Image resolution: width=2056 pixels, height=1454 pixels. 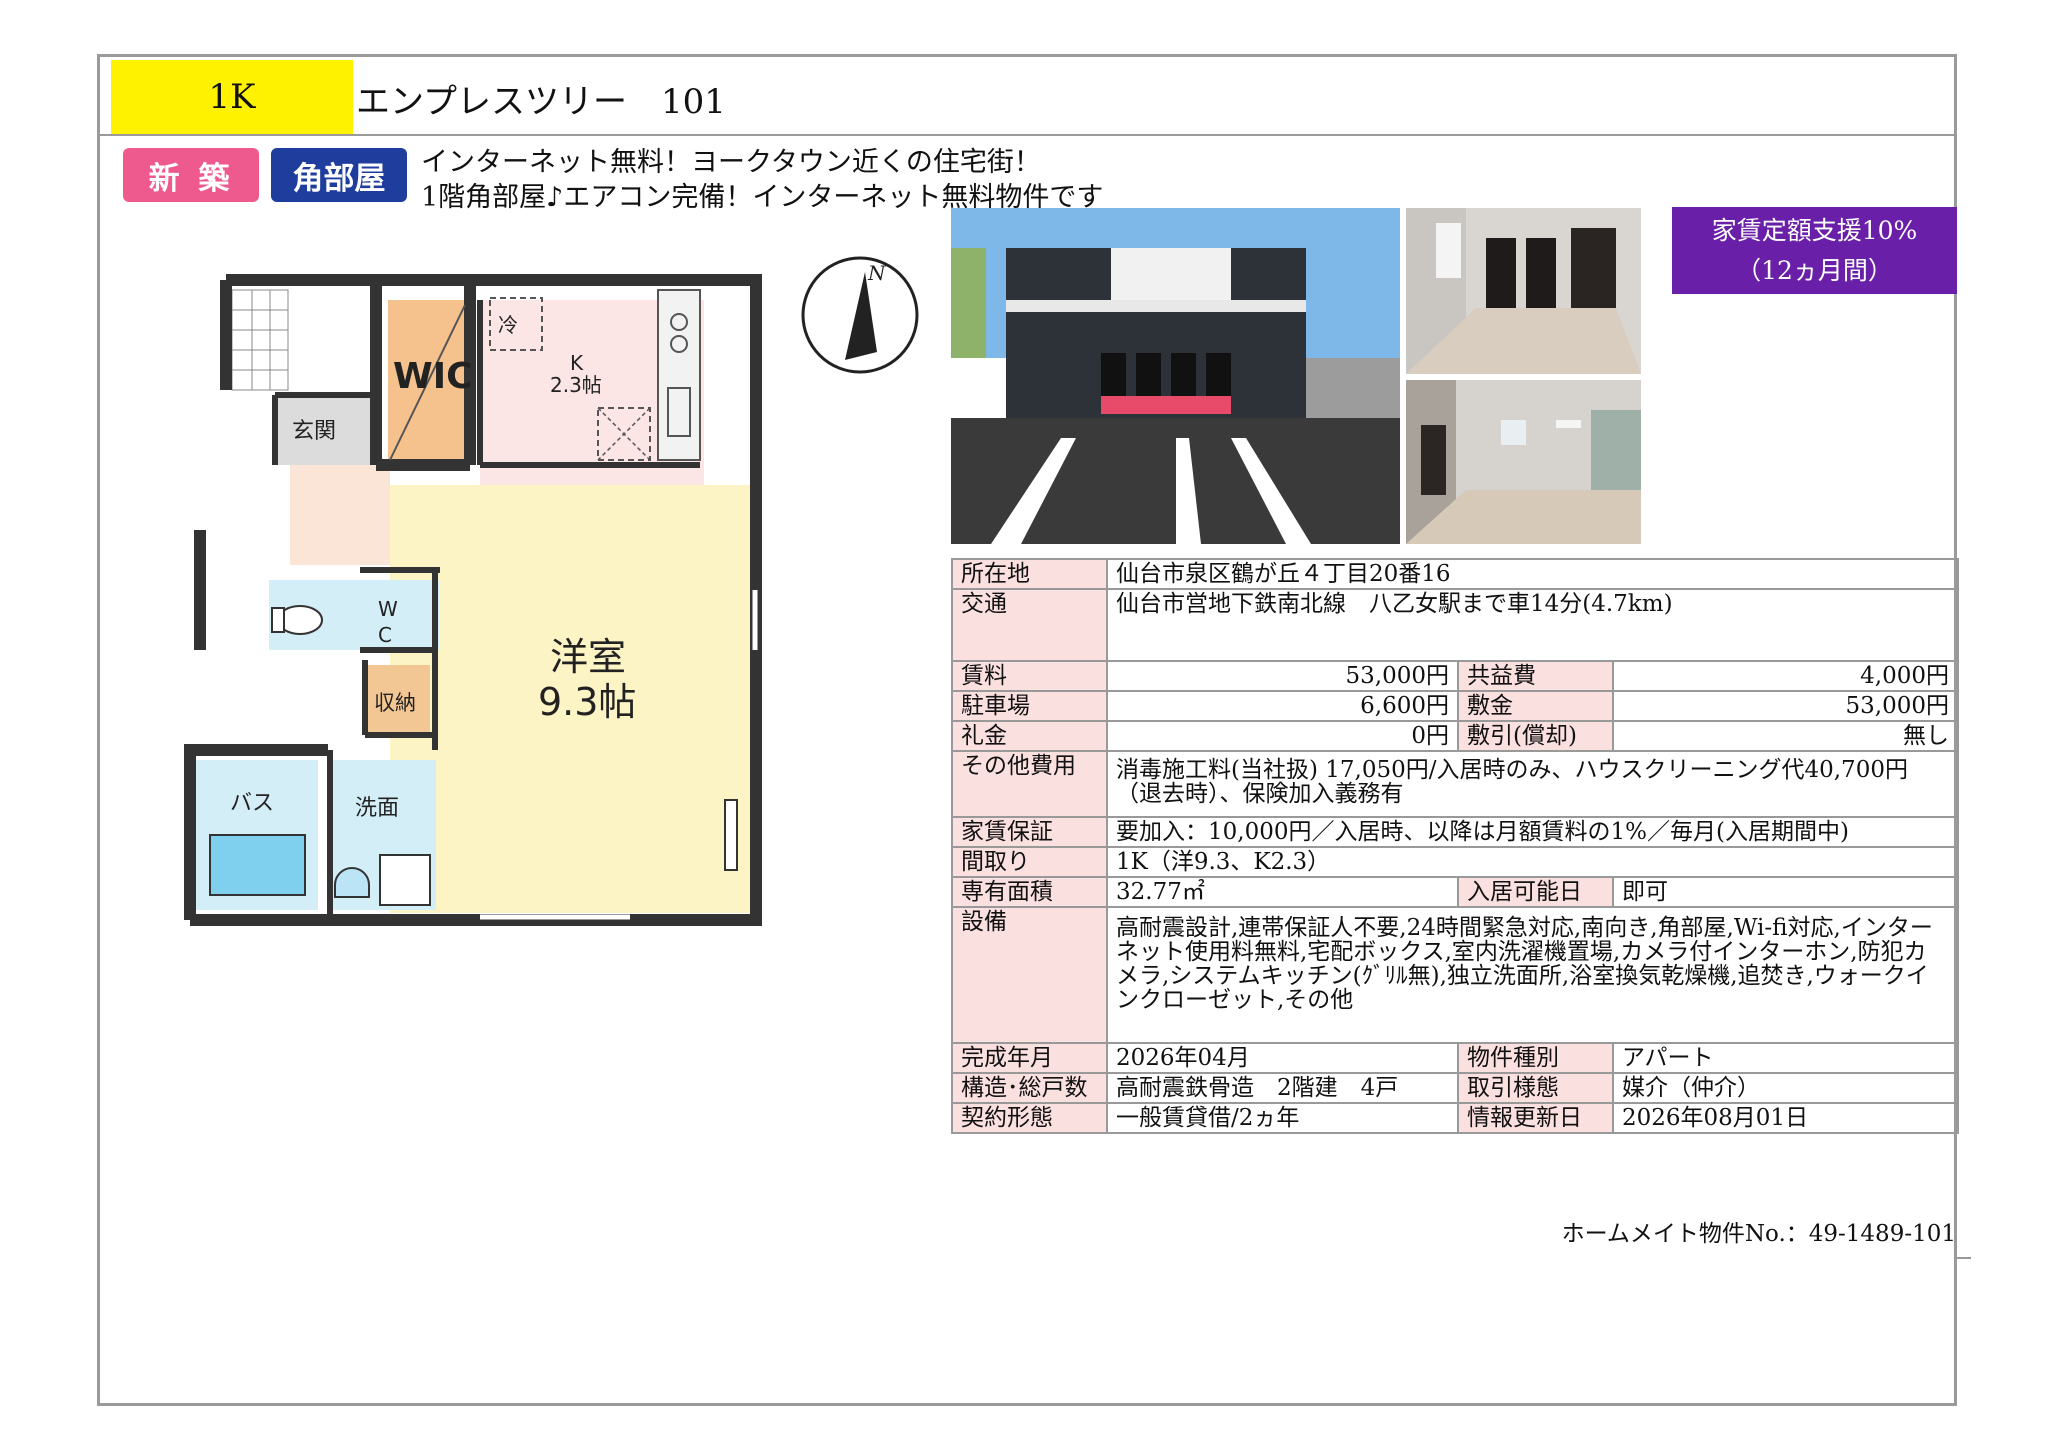 I want to click on washroom-label: 洗面, so click(x=377, y=808).